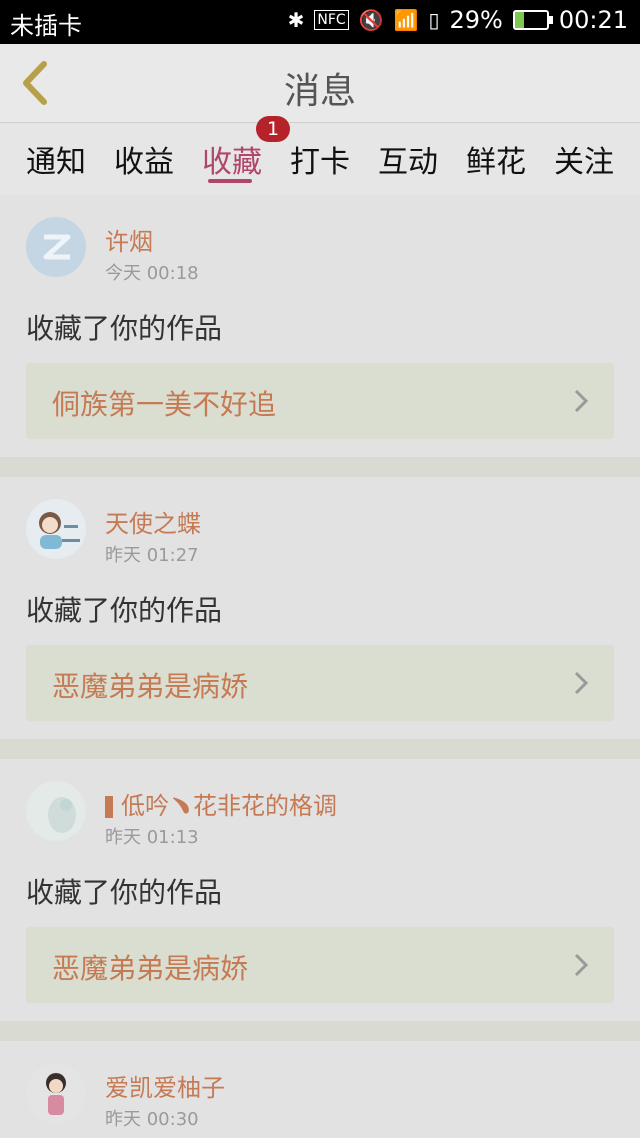 The height and width of the screenshot is (1138, 640). What do you see at coordinates (532, 20) in the screenshot?
I see `battery-icon` at bounding box center [532, 20].